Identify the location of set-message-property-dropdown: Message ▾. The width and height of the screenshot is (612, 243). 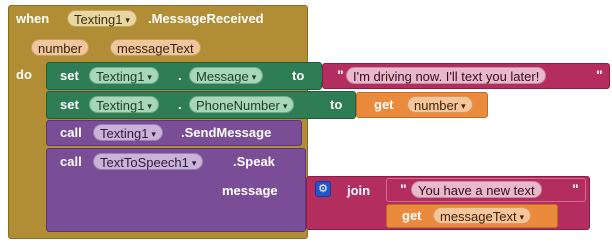
(226, 75).